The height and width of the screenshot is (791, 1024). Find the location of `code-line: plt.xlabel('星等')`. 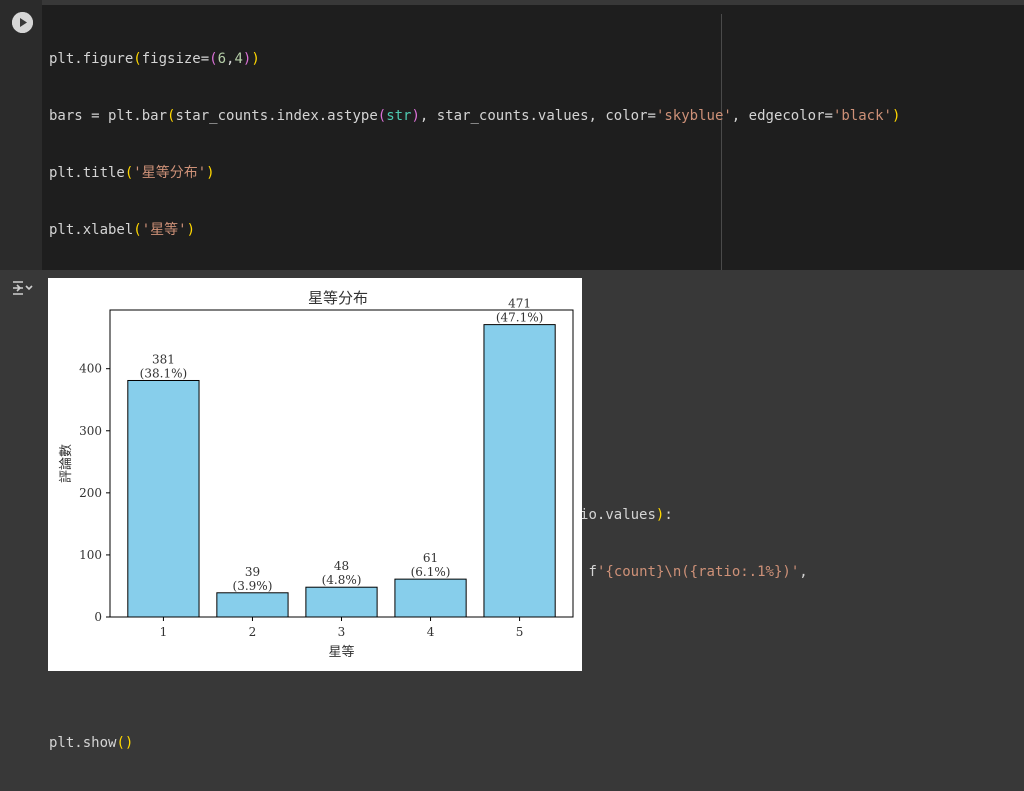

code-line: plt.xlabel('星等') is located at coordinates (122, 230).